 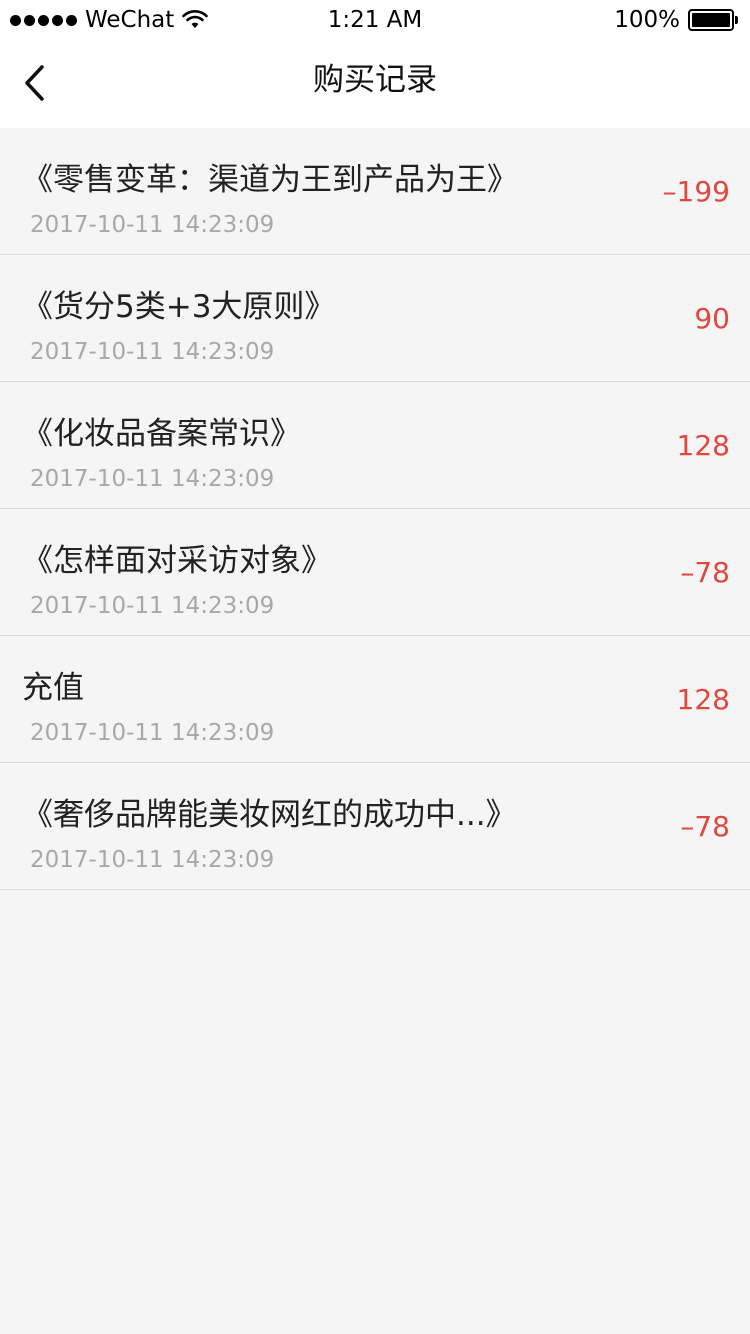 I want to click on record-title: 《零售变革：渠道为王到产品为王》, so click(x=270, y=180).